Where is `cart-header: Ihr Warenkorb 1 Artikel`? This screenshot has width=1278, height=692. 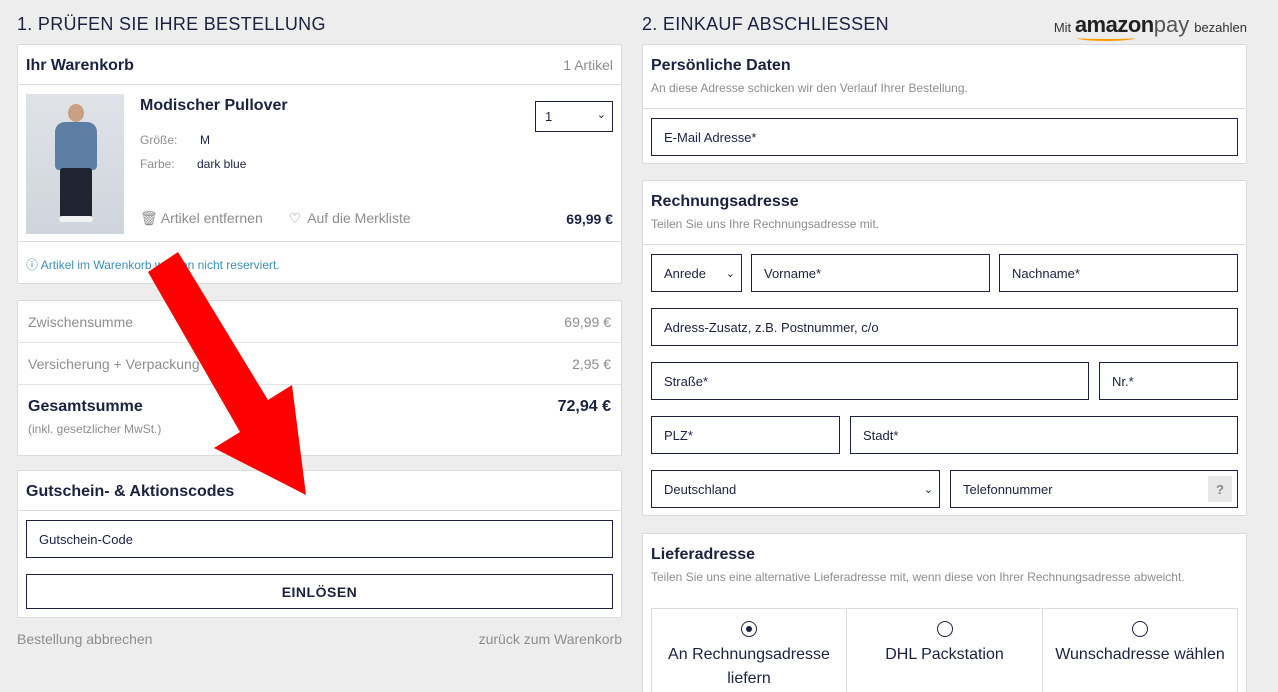 cart-header: Ihr Warenkorb 1 Artikel is located at coordinates (319, 65).